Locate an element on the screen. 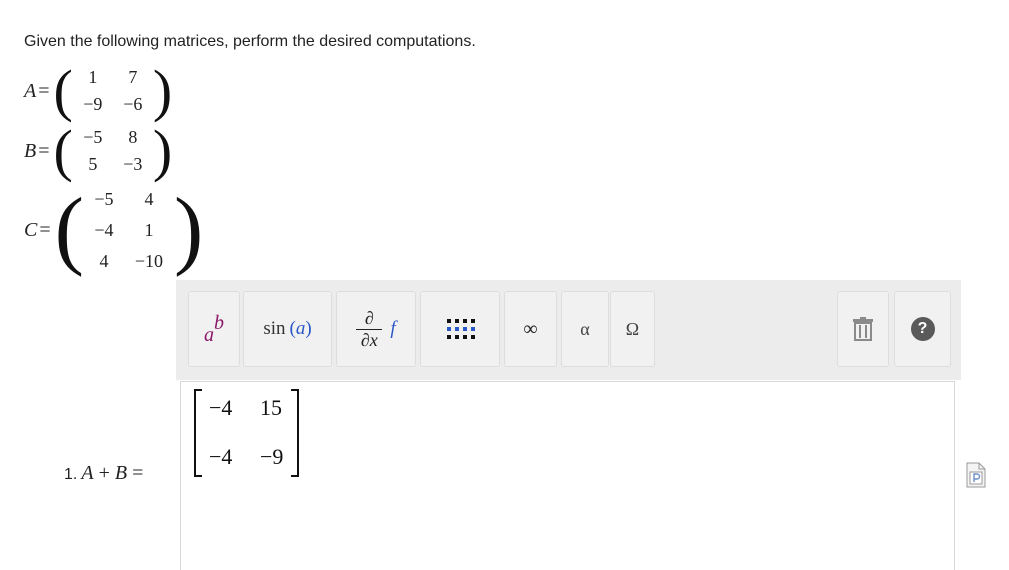 Image resolution: width=1009 pixels, height=570 pixels. matrix-cell: −9 is located at coordinates (93, 104).